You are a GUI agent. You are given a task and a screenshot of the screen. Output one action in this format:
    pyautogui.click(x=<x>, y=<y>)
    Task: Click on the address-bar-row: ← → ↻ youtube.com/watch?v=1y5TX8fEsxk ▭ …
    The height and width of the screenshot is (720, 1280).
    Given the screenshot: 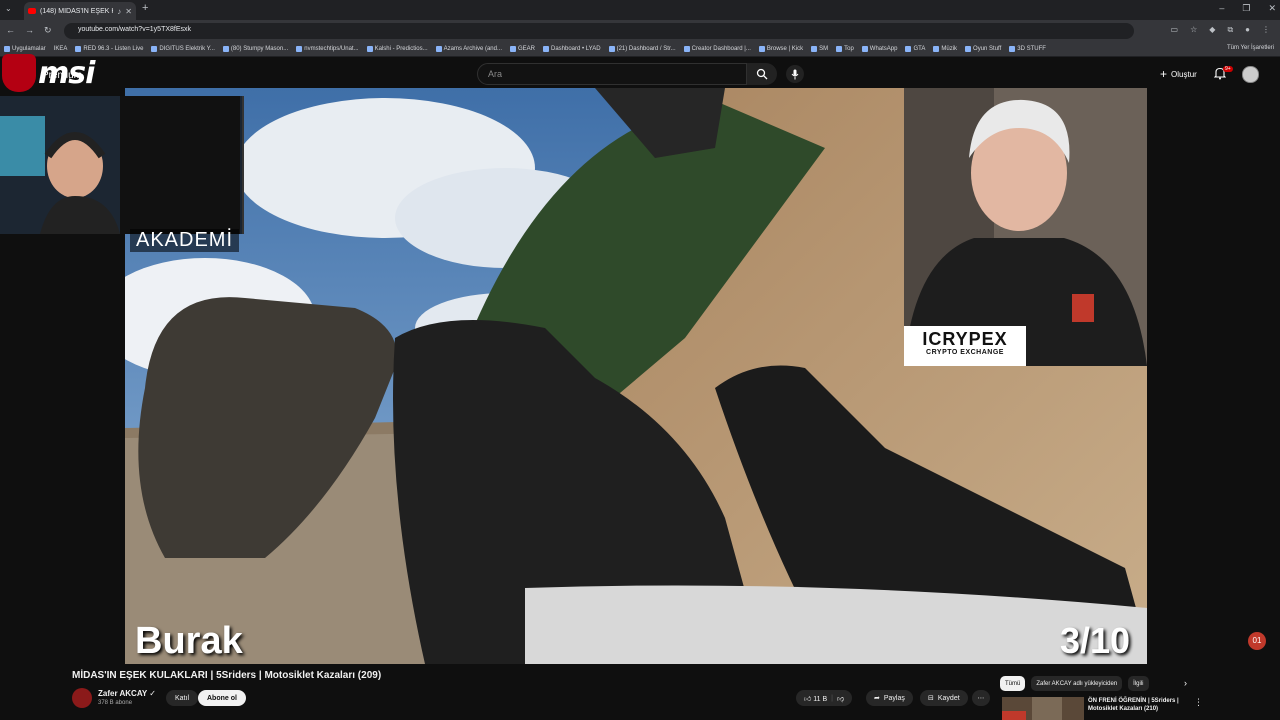 What is the action you would take?
    pyautogui.click(x=640, y=31)
    